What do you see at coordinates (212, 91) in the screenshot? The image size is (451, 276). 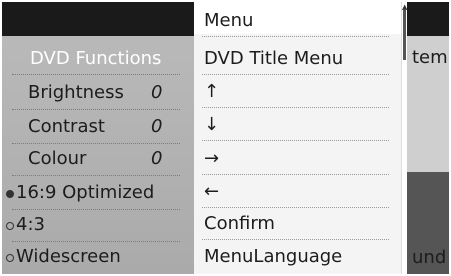 I see `arrow-up-icon: ↑` at bounding box center [212, 91].